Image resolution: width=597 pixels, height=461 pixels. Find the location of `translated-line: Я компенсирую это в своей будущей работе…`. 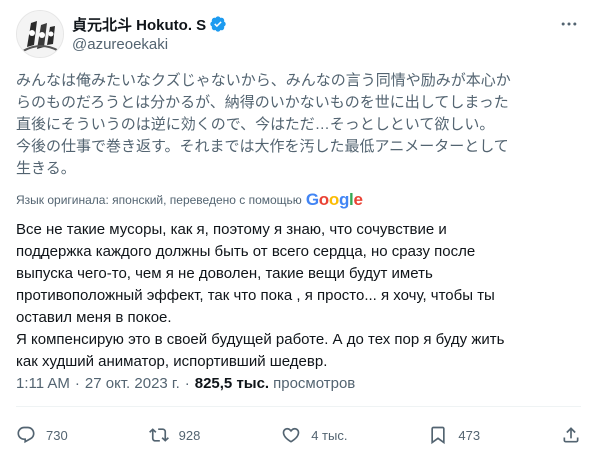

translated-line: Я компенсирую это в своей будущей работе… is located at coordinates (260, 339).